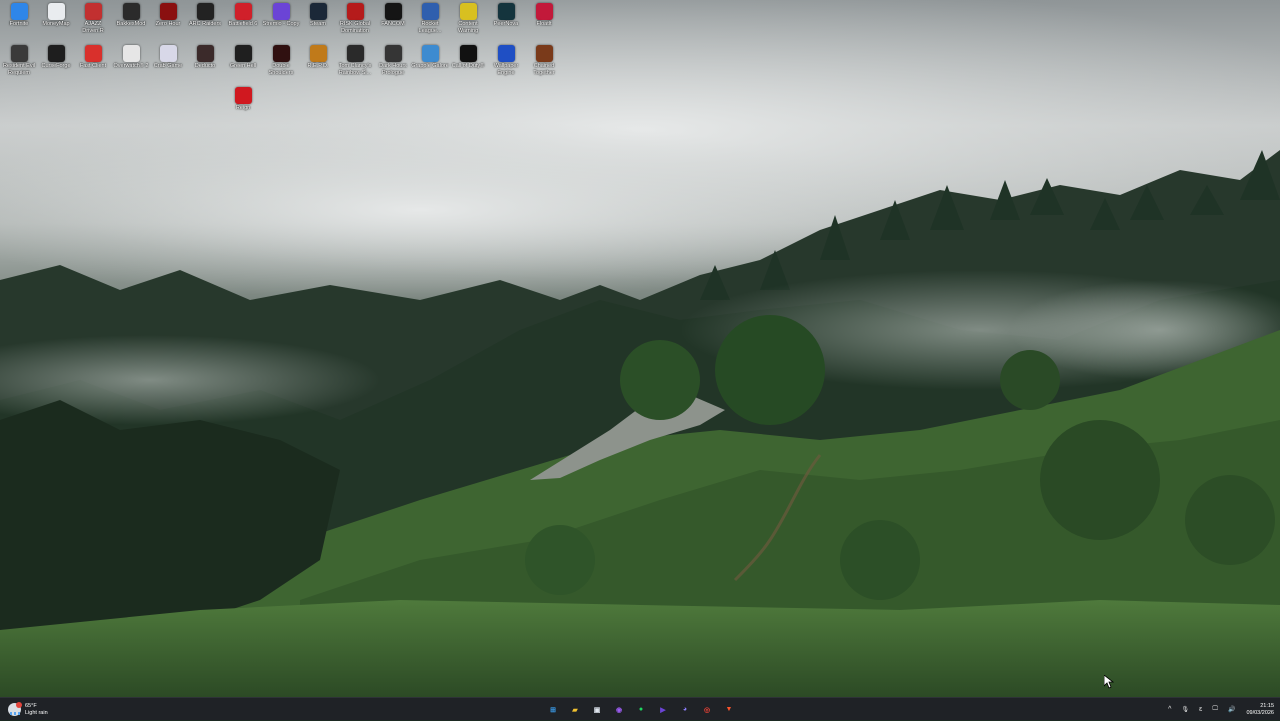 This screenshot has height=721, width=1280. I want to click on desktop-shortcut-deducto: Deducto, so click(205, 56).